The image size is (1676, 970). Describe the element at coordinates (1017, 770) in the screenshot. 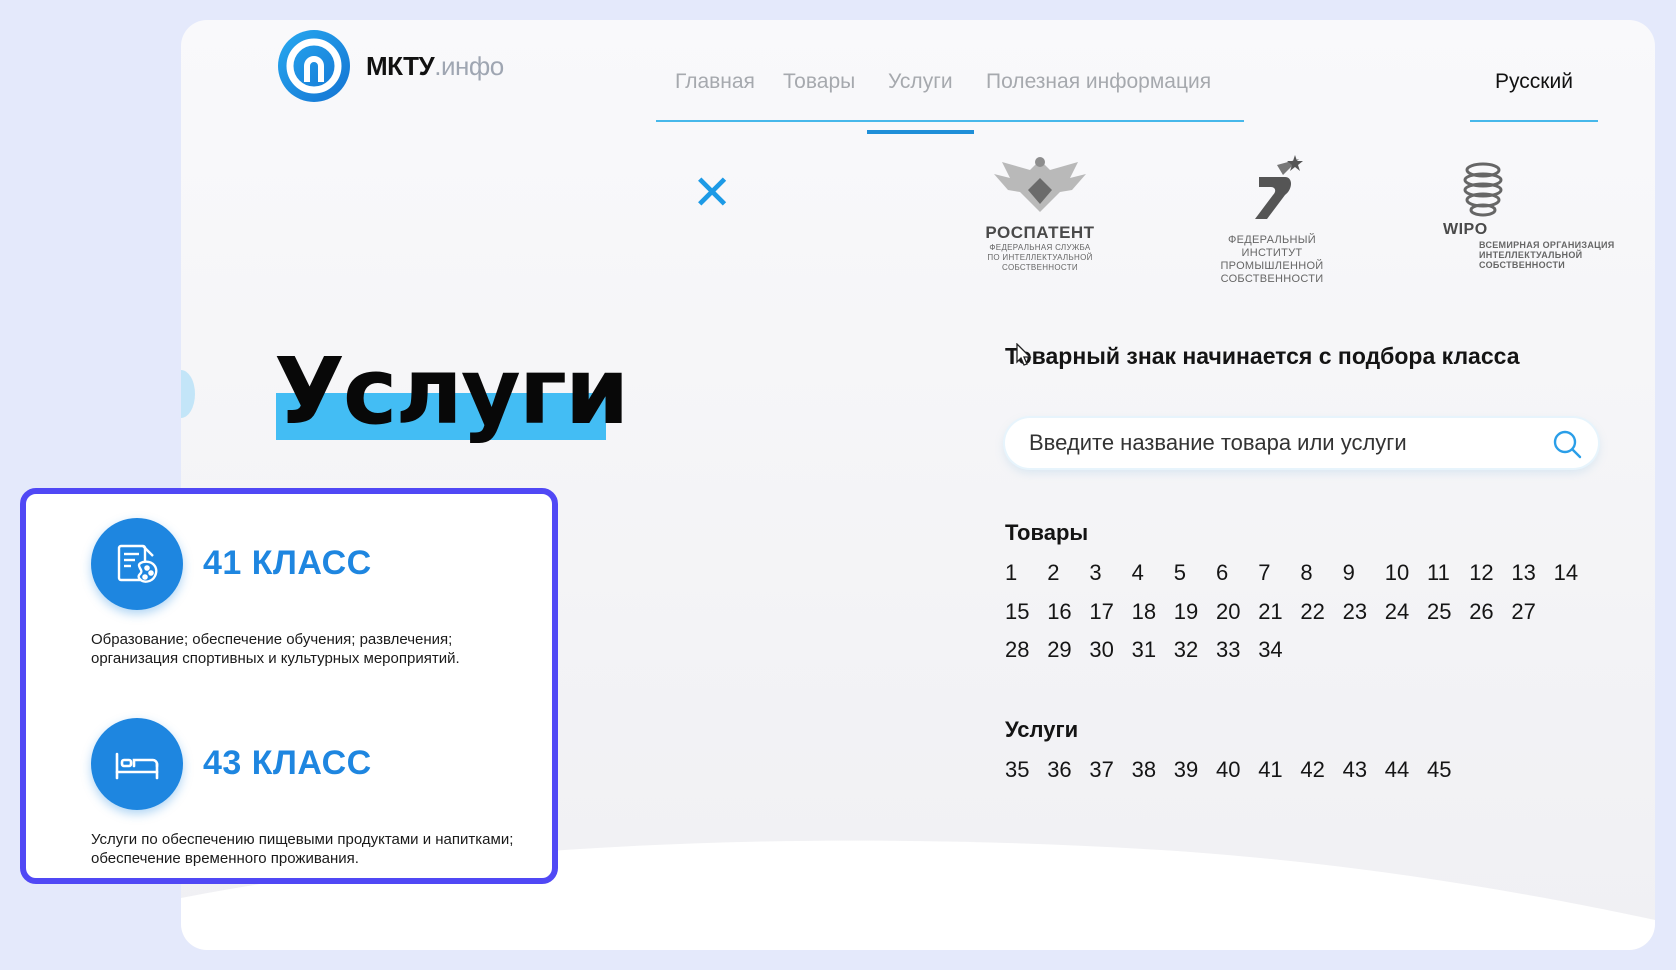

I see `services-class-35: 35` at that location.